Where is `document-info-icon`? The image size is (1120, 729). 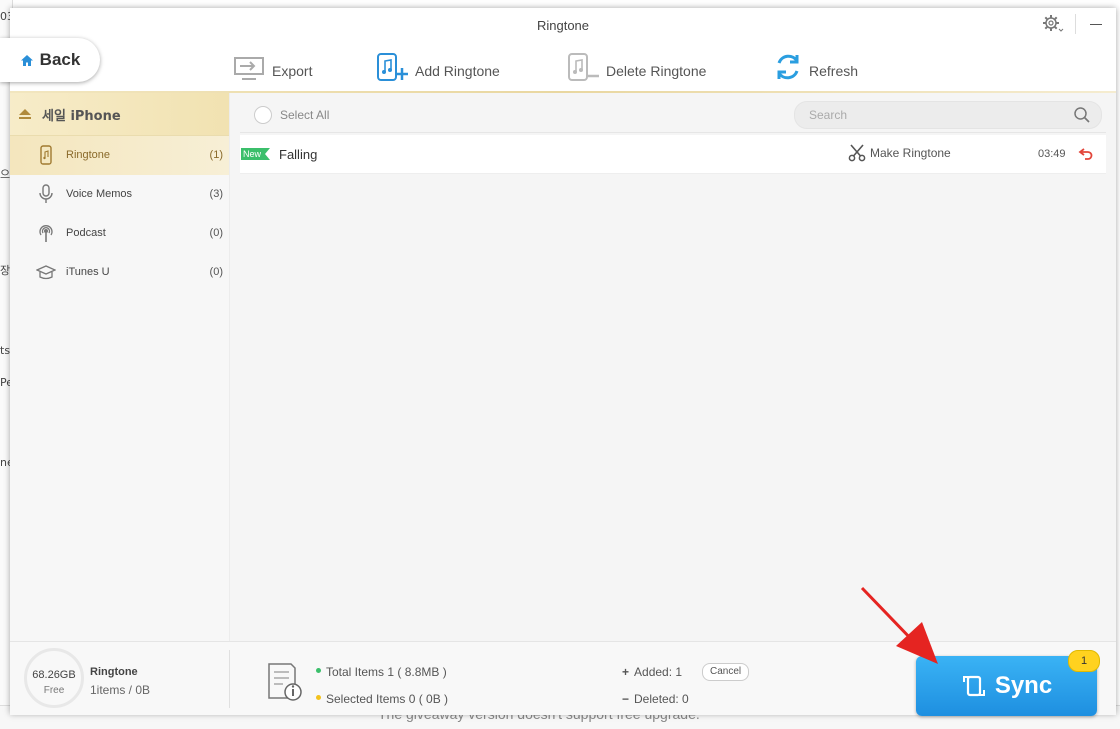
document-info-icon is located at coordinates (285, 682).